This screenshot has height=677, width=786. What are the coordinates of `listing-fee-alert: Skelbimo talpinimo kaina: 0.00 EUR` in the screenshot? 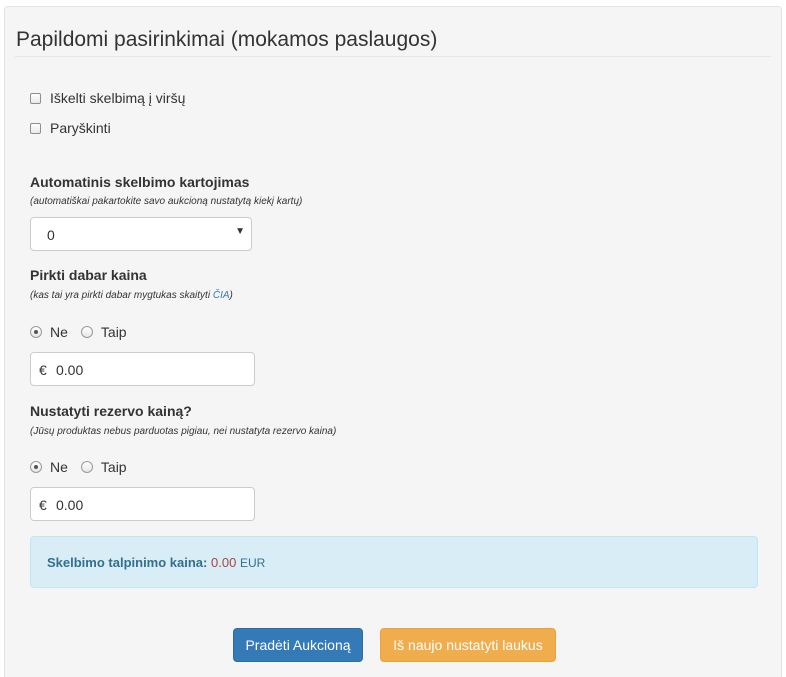 It's located at (394, 562).